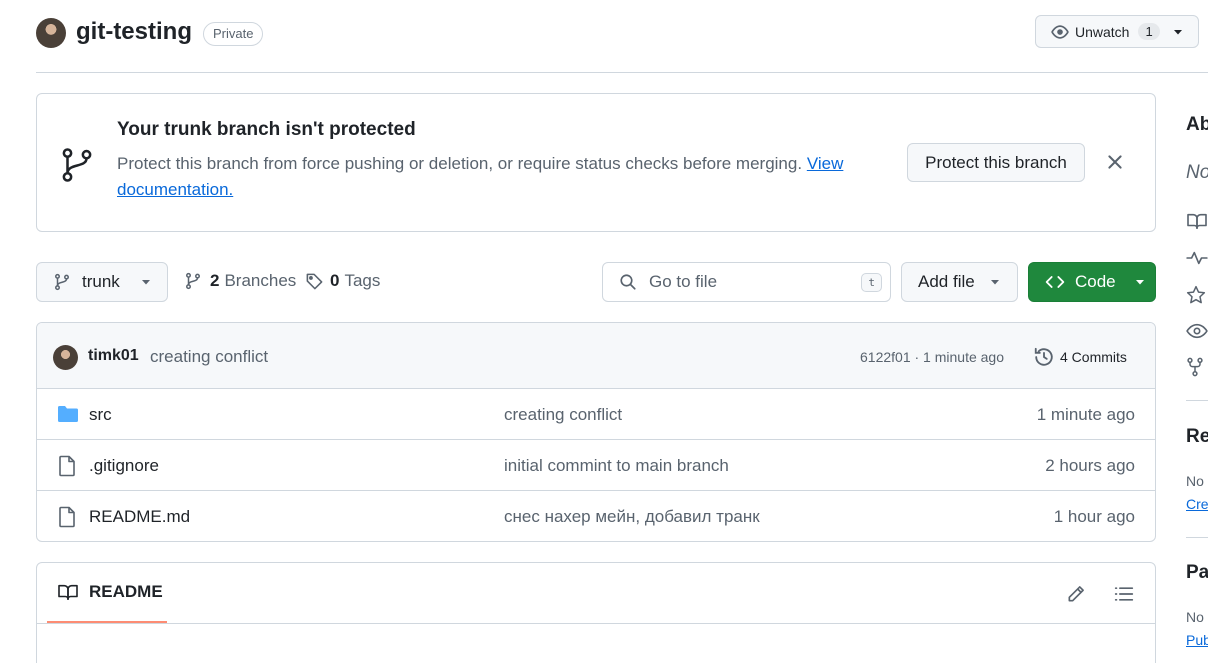 This screenshot has height=663, width=1208. I want to click on create-release-link: Cre, so click(1197, 504).